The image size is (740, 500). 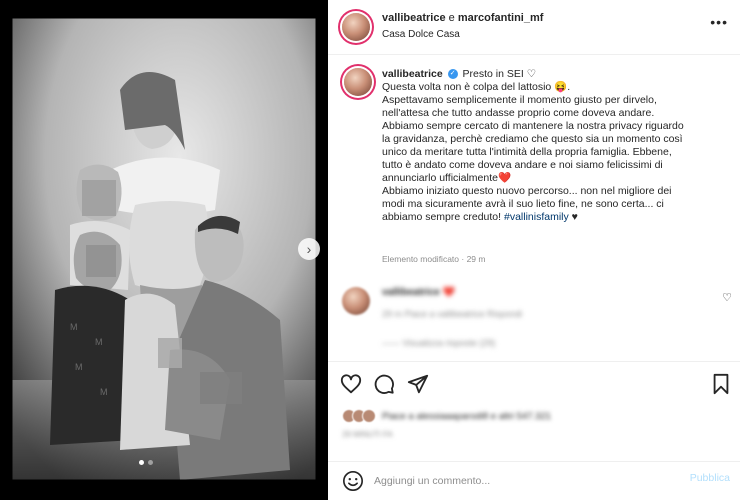 I want to click on location-link: Casa Dolce Casa, so click(x=421, y=34).